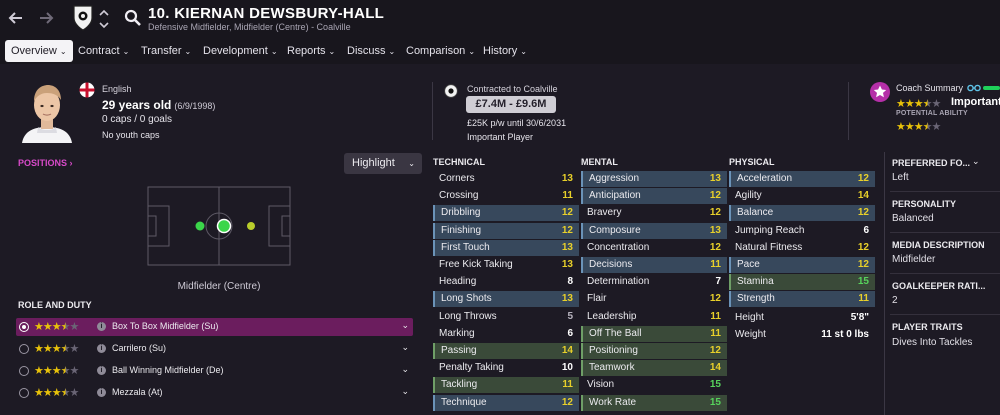 The height and width of the screenshot is (415, 1000). I want to click on attribute-row: Free Kick Taking 13, so click(506, 265).